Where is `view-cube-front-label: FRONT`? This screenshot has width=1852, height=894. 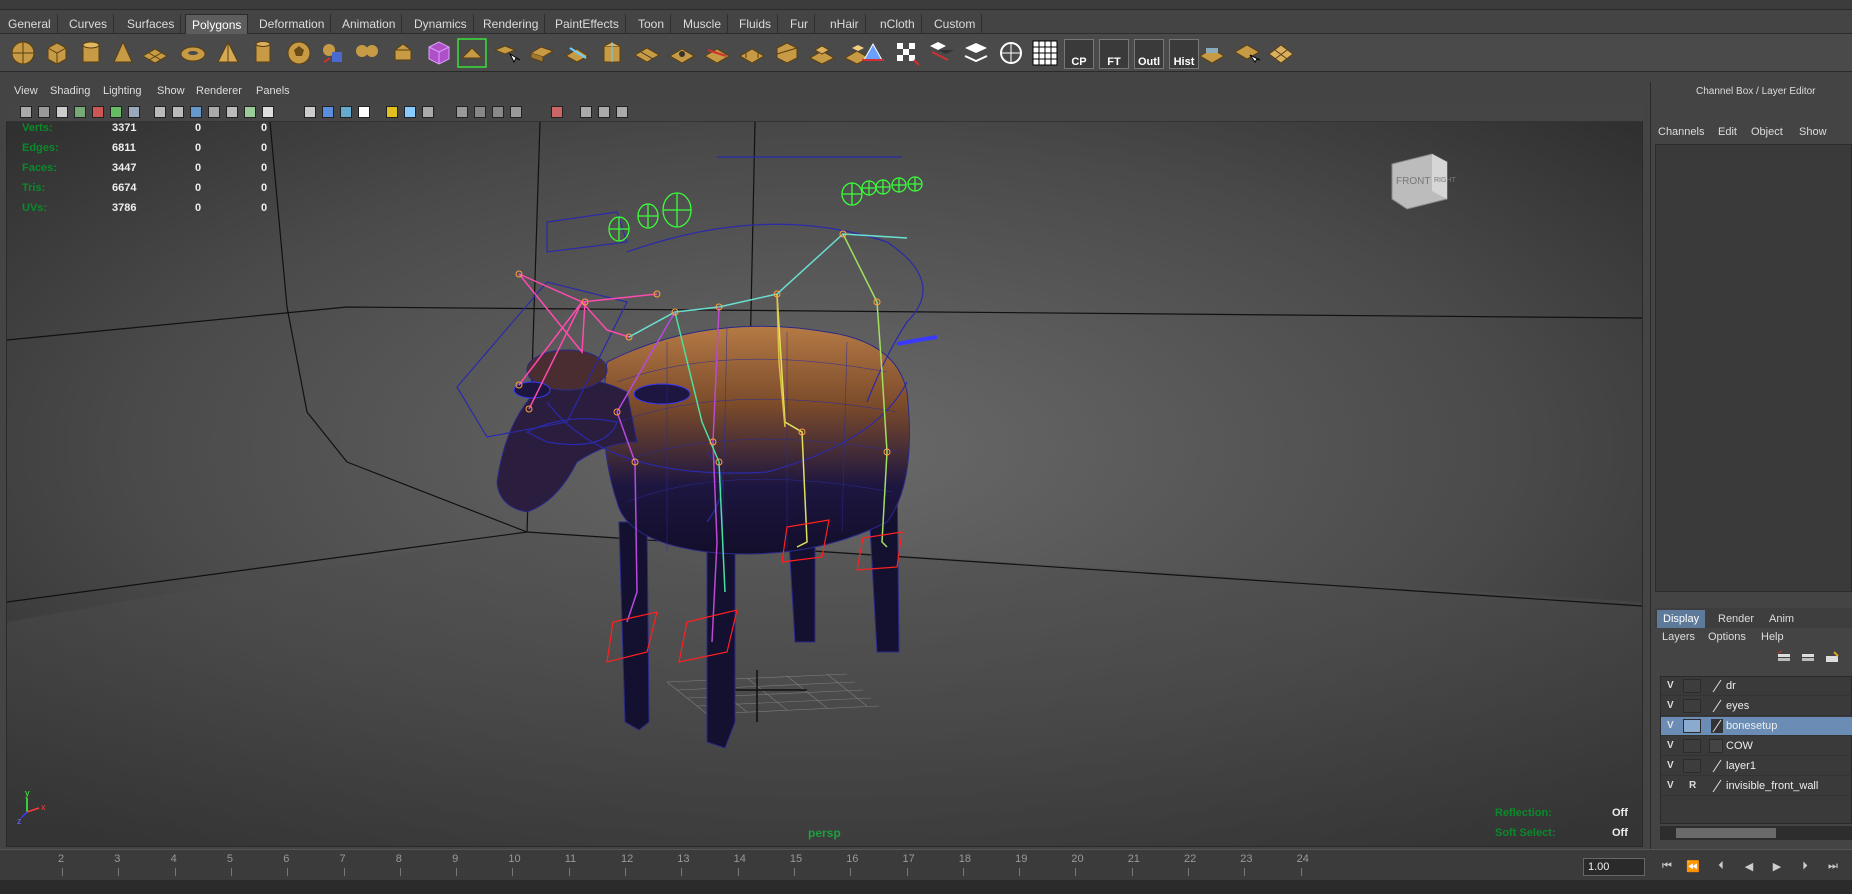
view-cube-front-label: FRONT is located at coordinates (1413, 181).